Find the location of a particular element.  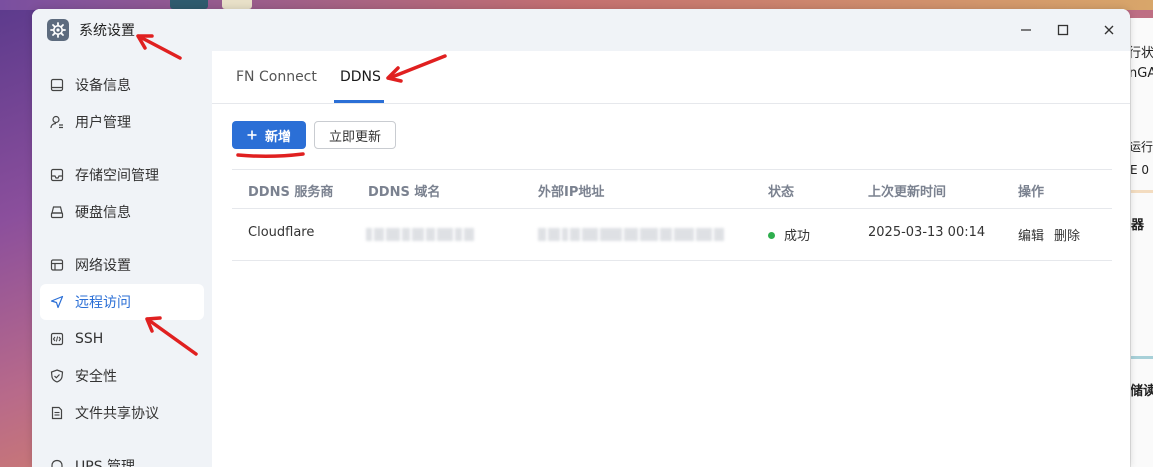

column-header-last-update: 上次更新时间 is located at coordinates (907, 192).